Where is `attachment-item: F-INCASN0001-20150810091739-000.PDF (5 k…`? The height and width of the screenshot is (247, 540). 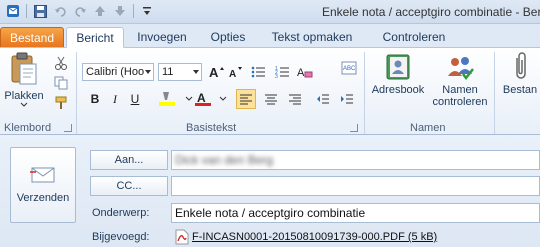 attachment-item: F-INCASN0001-20150810091739-000.PDF (5 k… is located at coordinates (355, 237).